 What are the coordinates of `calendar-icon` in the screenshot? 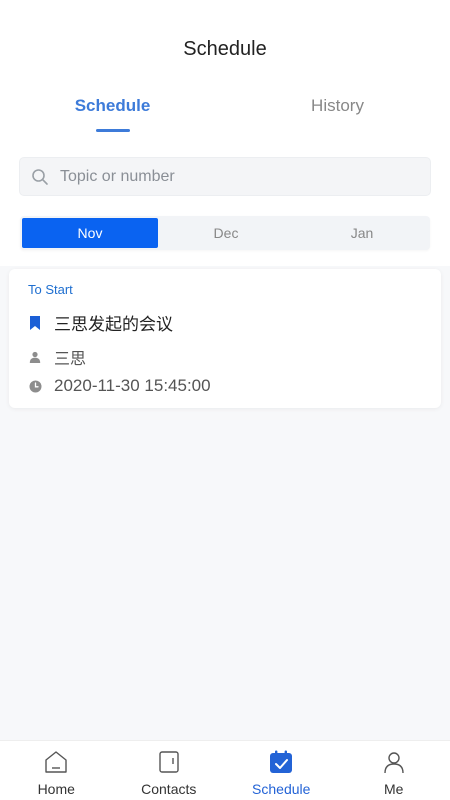 It's located at (281, 761).